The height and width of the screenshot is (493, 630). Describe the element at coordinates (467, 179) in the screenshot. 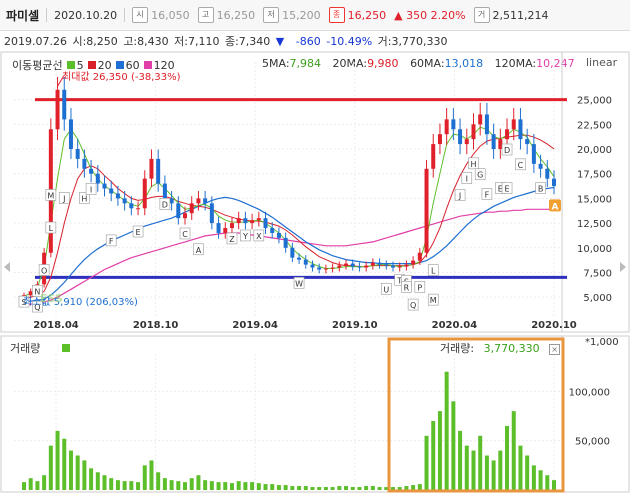

I see `pattern-mark-letter: I` at that location.